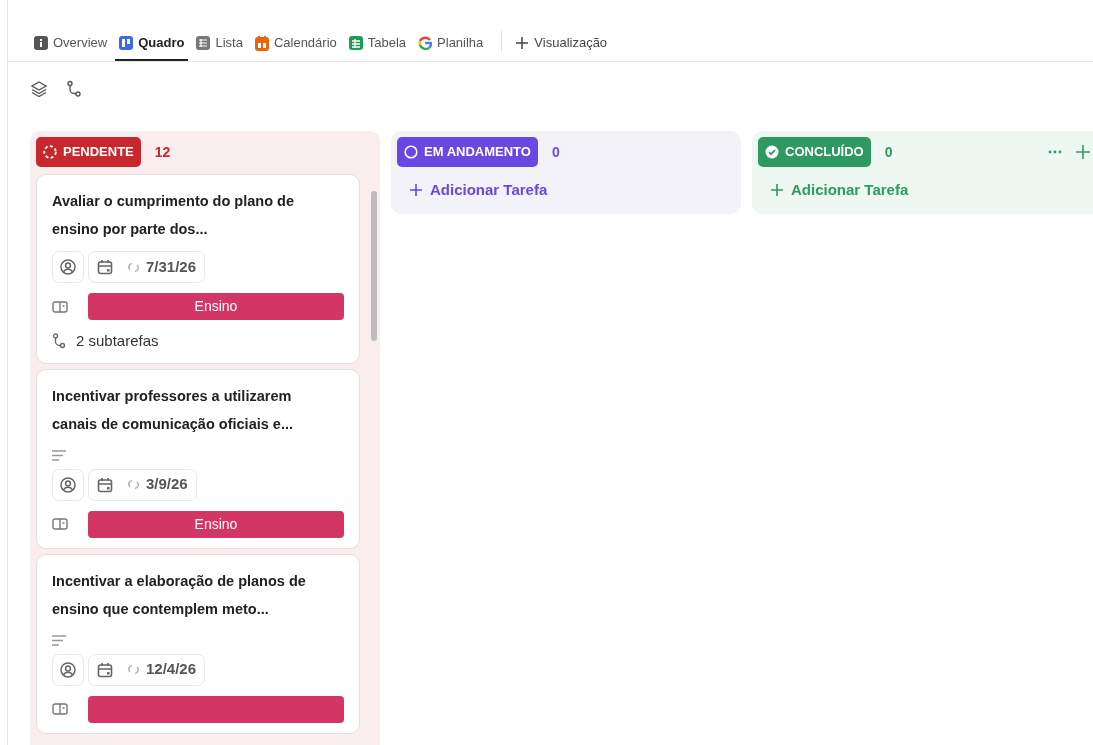  I want to click on add-view-button: Visualização, so click(562, 44).